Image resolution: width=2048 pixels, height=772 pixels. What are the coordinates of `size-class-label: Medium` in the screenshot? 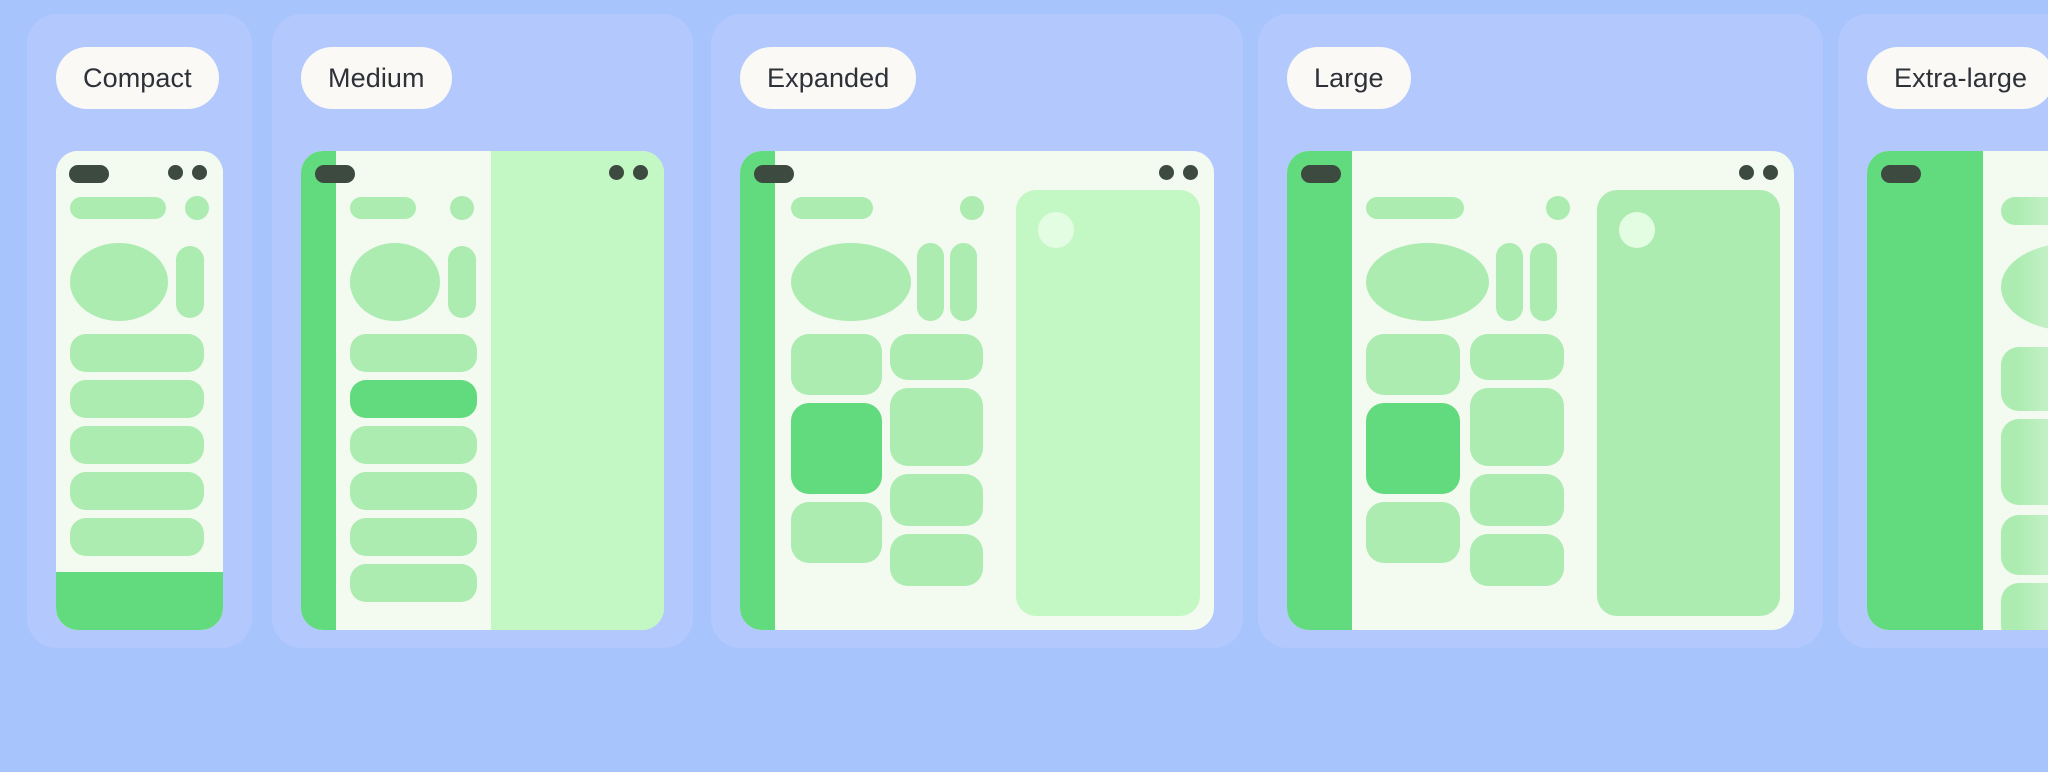 It's located at (376, 77).